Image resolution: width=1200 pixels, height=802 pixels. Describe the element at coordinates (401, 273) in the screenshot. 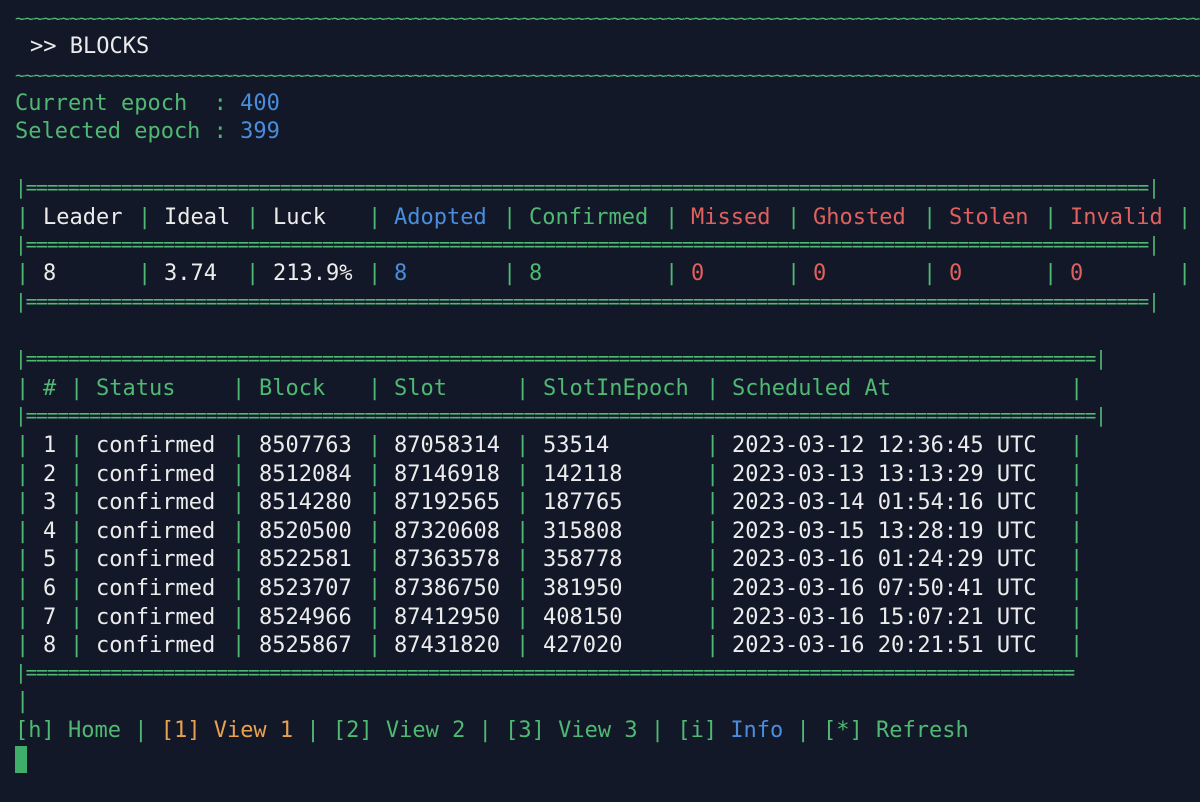

I see `summary-value-adopted: 8` at that location.